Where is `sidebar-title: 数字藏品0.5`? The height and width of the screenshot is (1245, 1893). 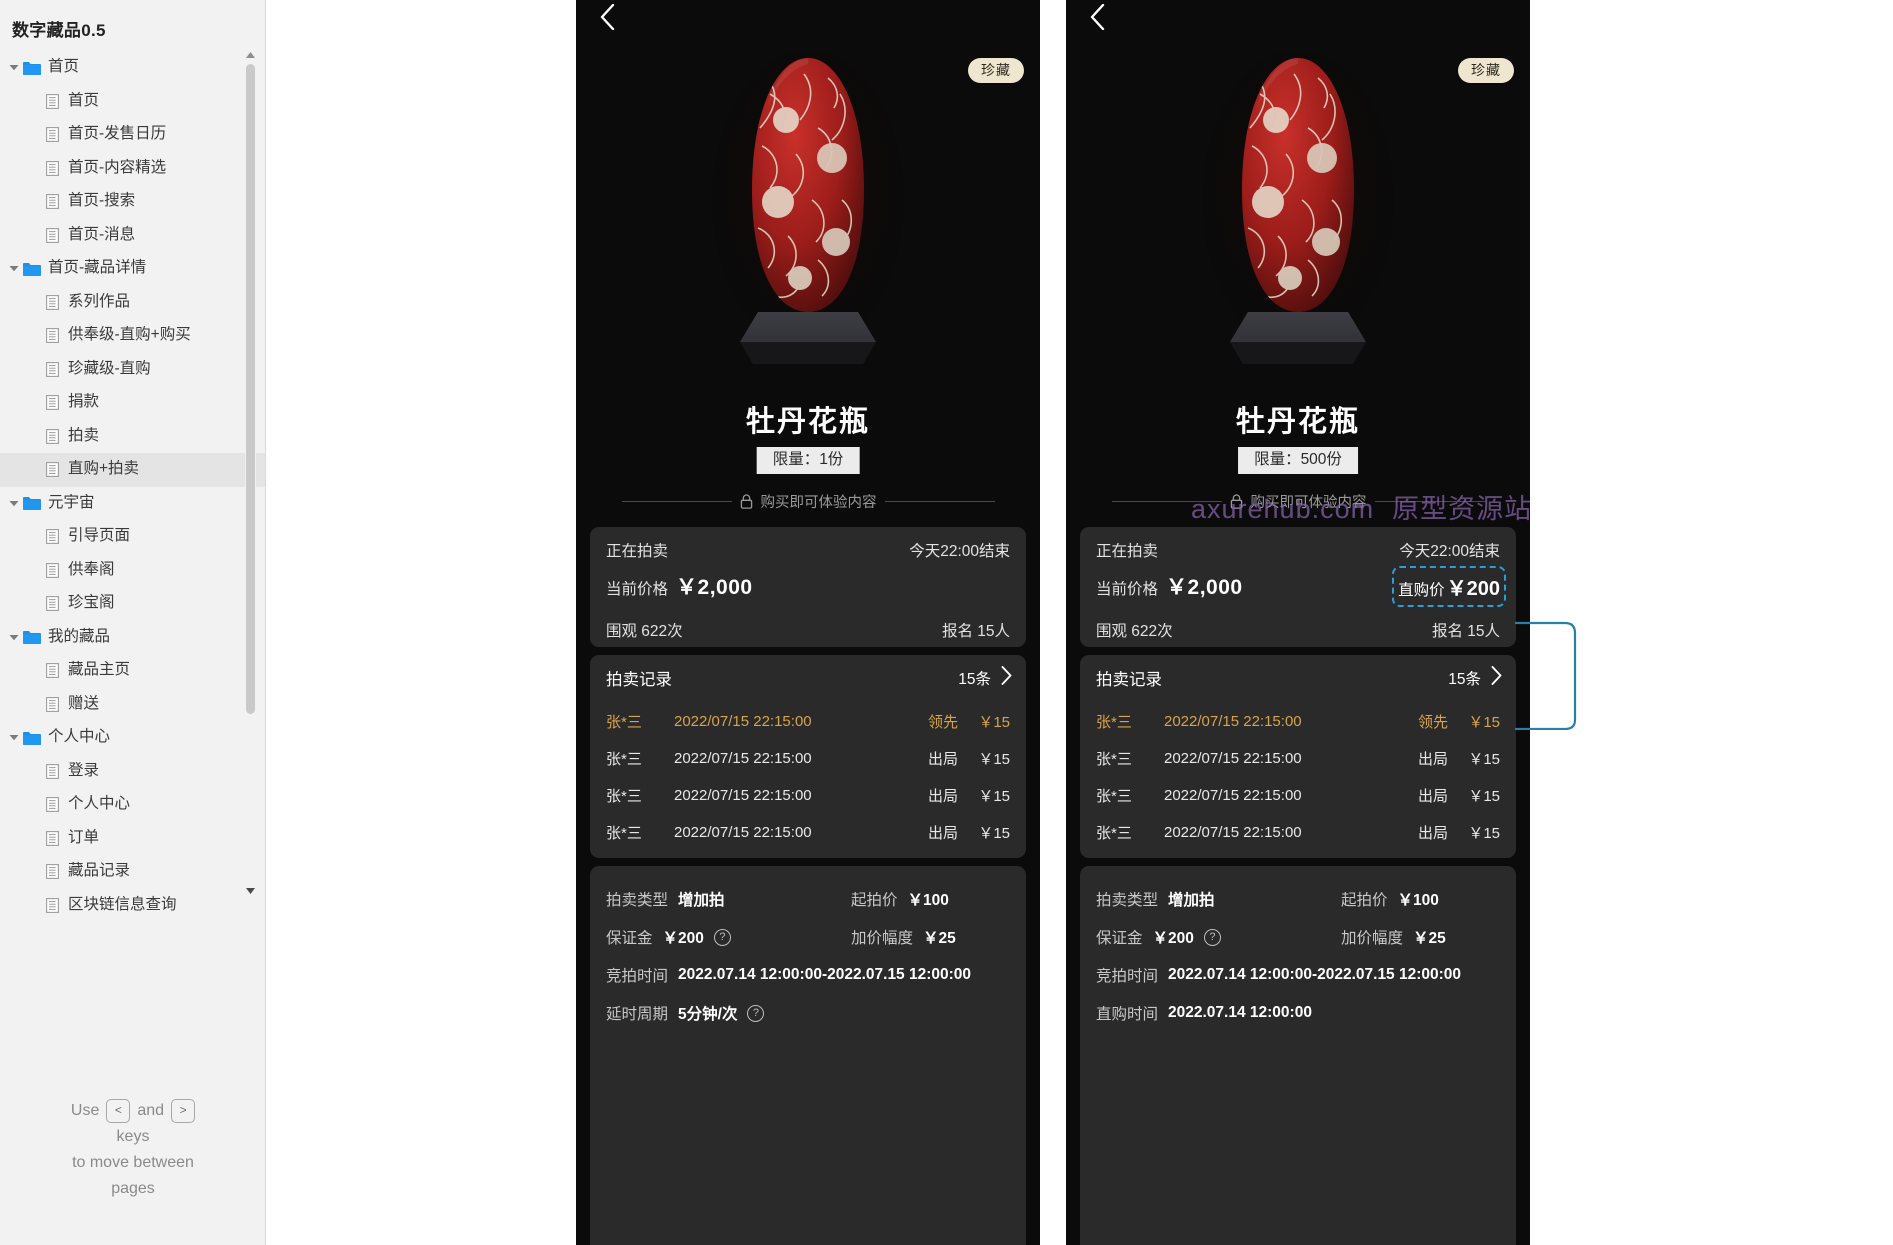
sidebar-title: 数字藏品0.5 is located at coordinates (59, 30).